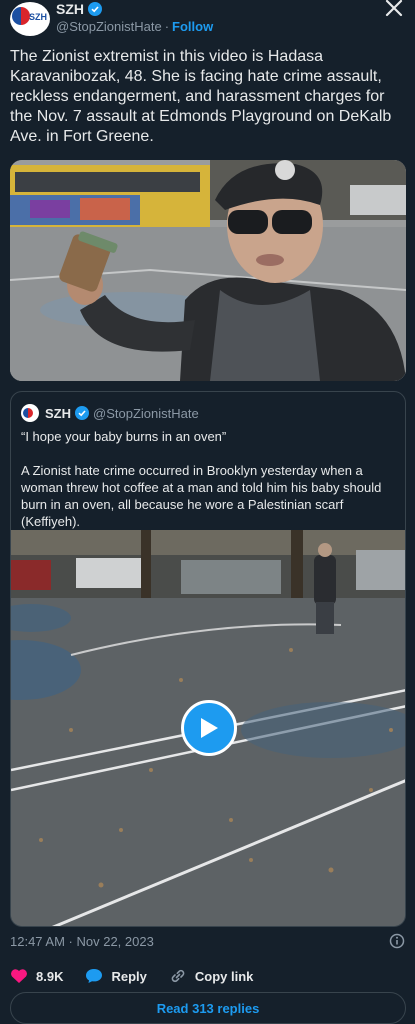  What do you see at coordinates (224, 976) in the screenshot?
I see `copy-link-label: Copy link` at bounding box center [224, 976].